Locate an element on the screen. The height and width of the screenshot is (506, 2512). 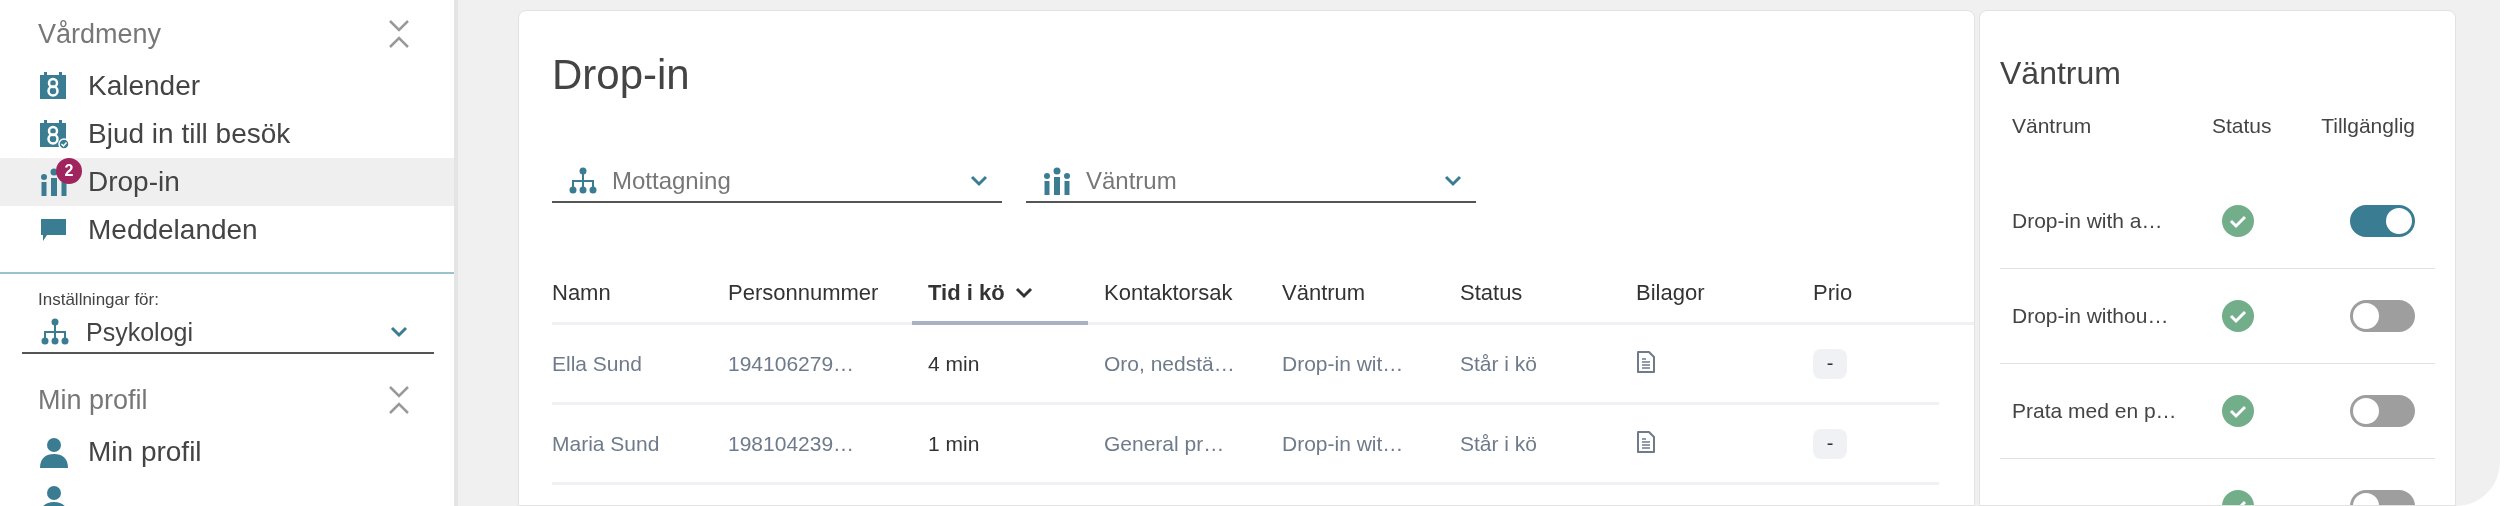
queue-icon is located at coordinates (1057, 181).